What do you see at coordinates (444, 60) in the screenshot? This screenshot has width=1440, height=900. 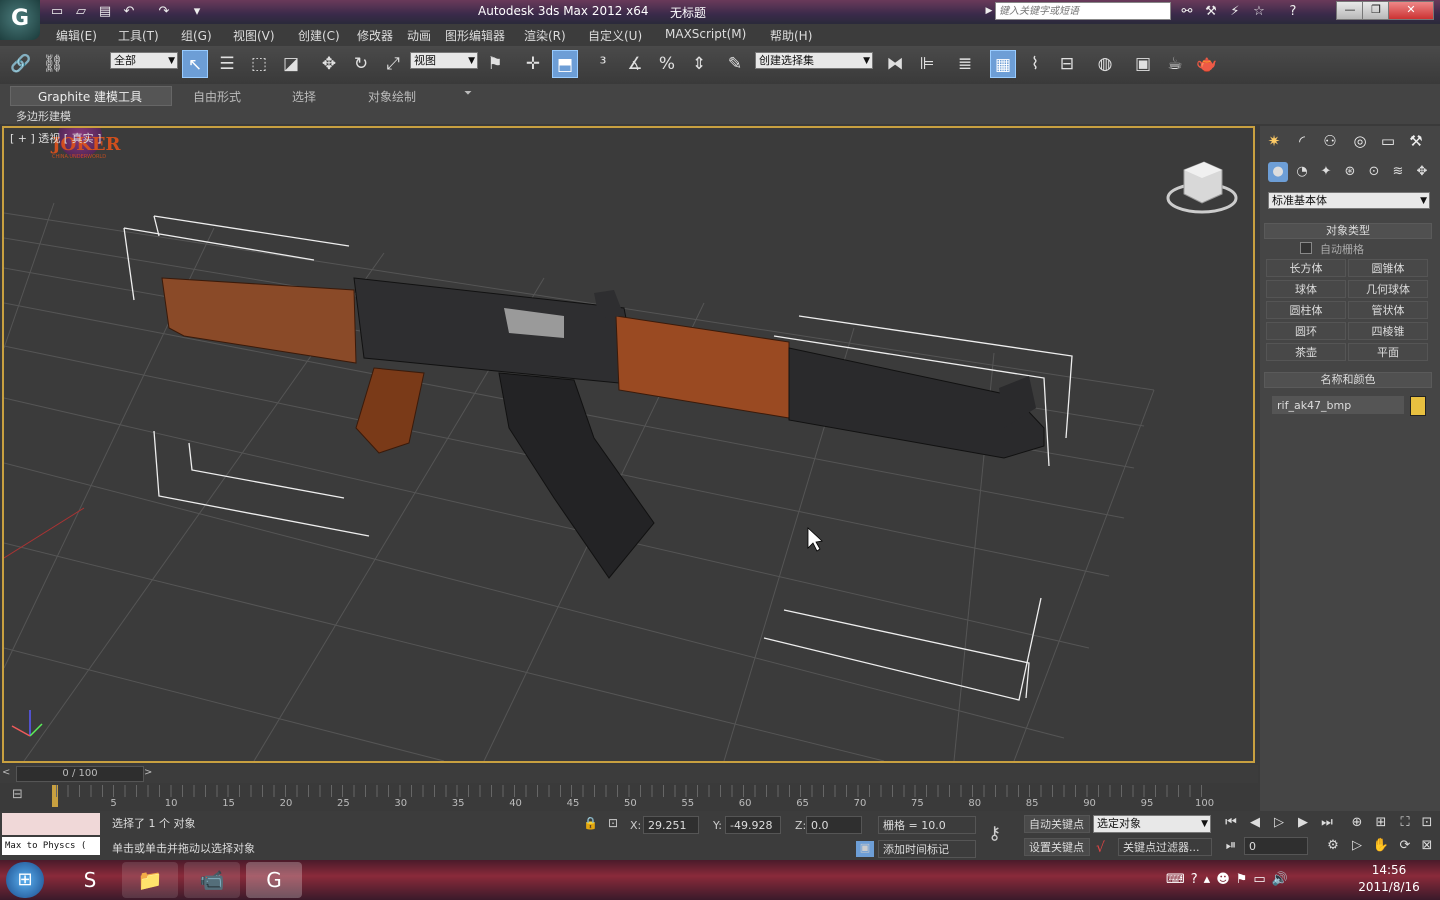 I see `reference-coordinate-dropdown: 视图 ▼` at bounding box center [444, 60].